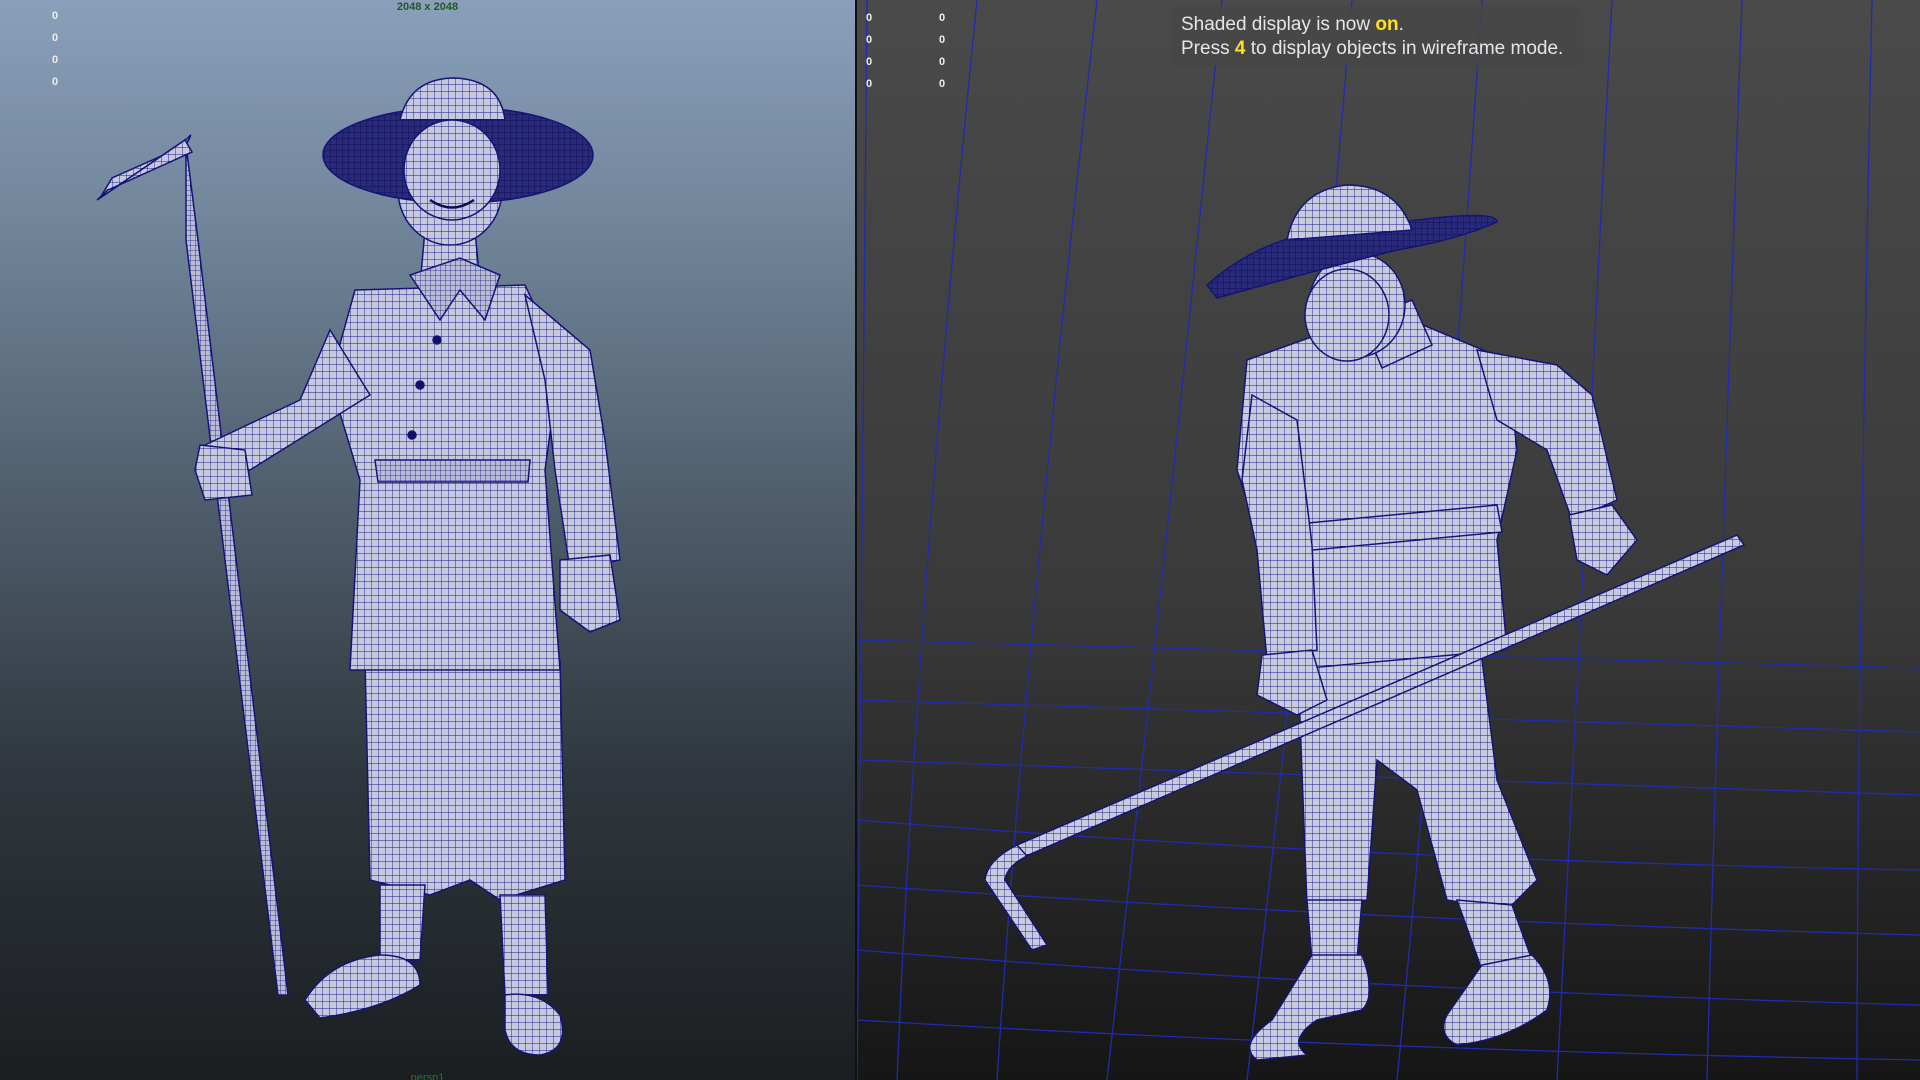 Image resolution: width=1920 pixels, height=1080 pixels. What do you see at coordinates (1016, 897) in the screenshot?
I see `hoe-blade` at bounding box center [1016, 897].